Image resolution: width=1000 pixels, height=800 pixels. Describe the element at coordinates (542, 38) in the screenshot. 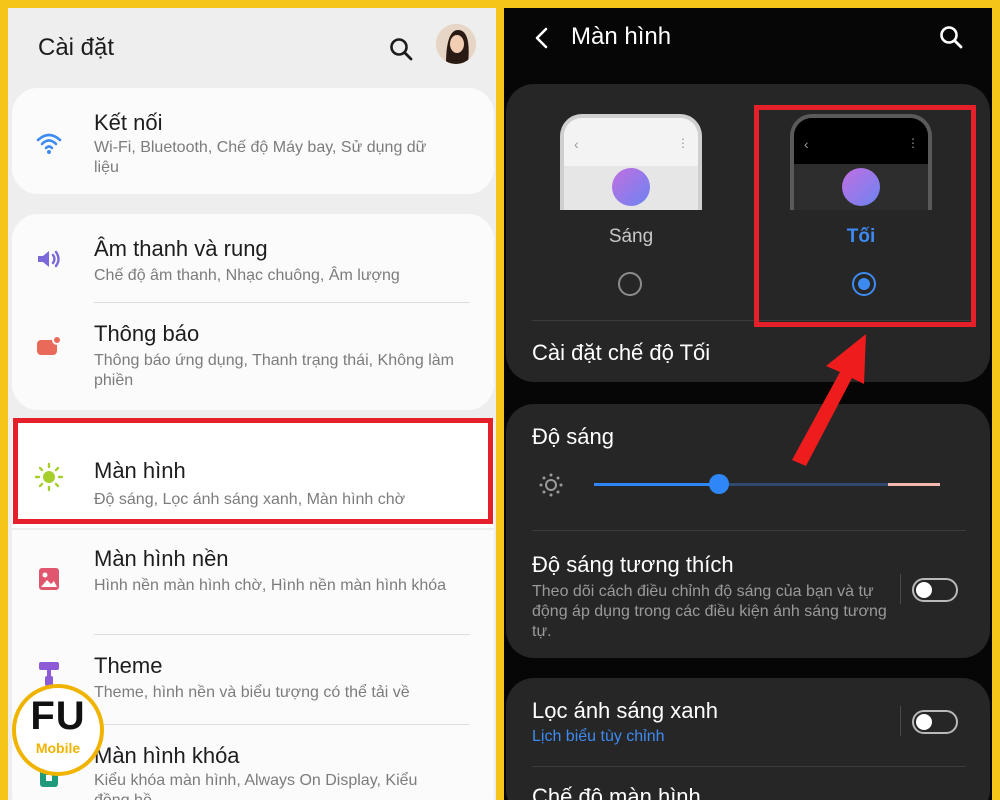

I see `back-arrow-icon` at that location.